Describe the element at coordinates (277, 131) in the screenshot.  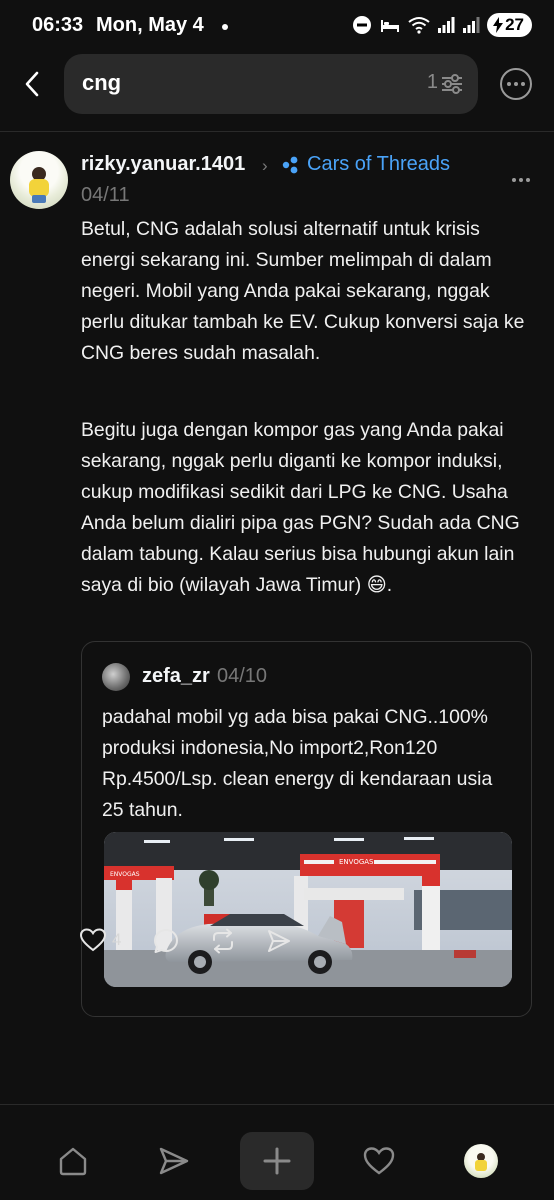
I see `header-divider` at that location.